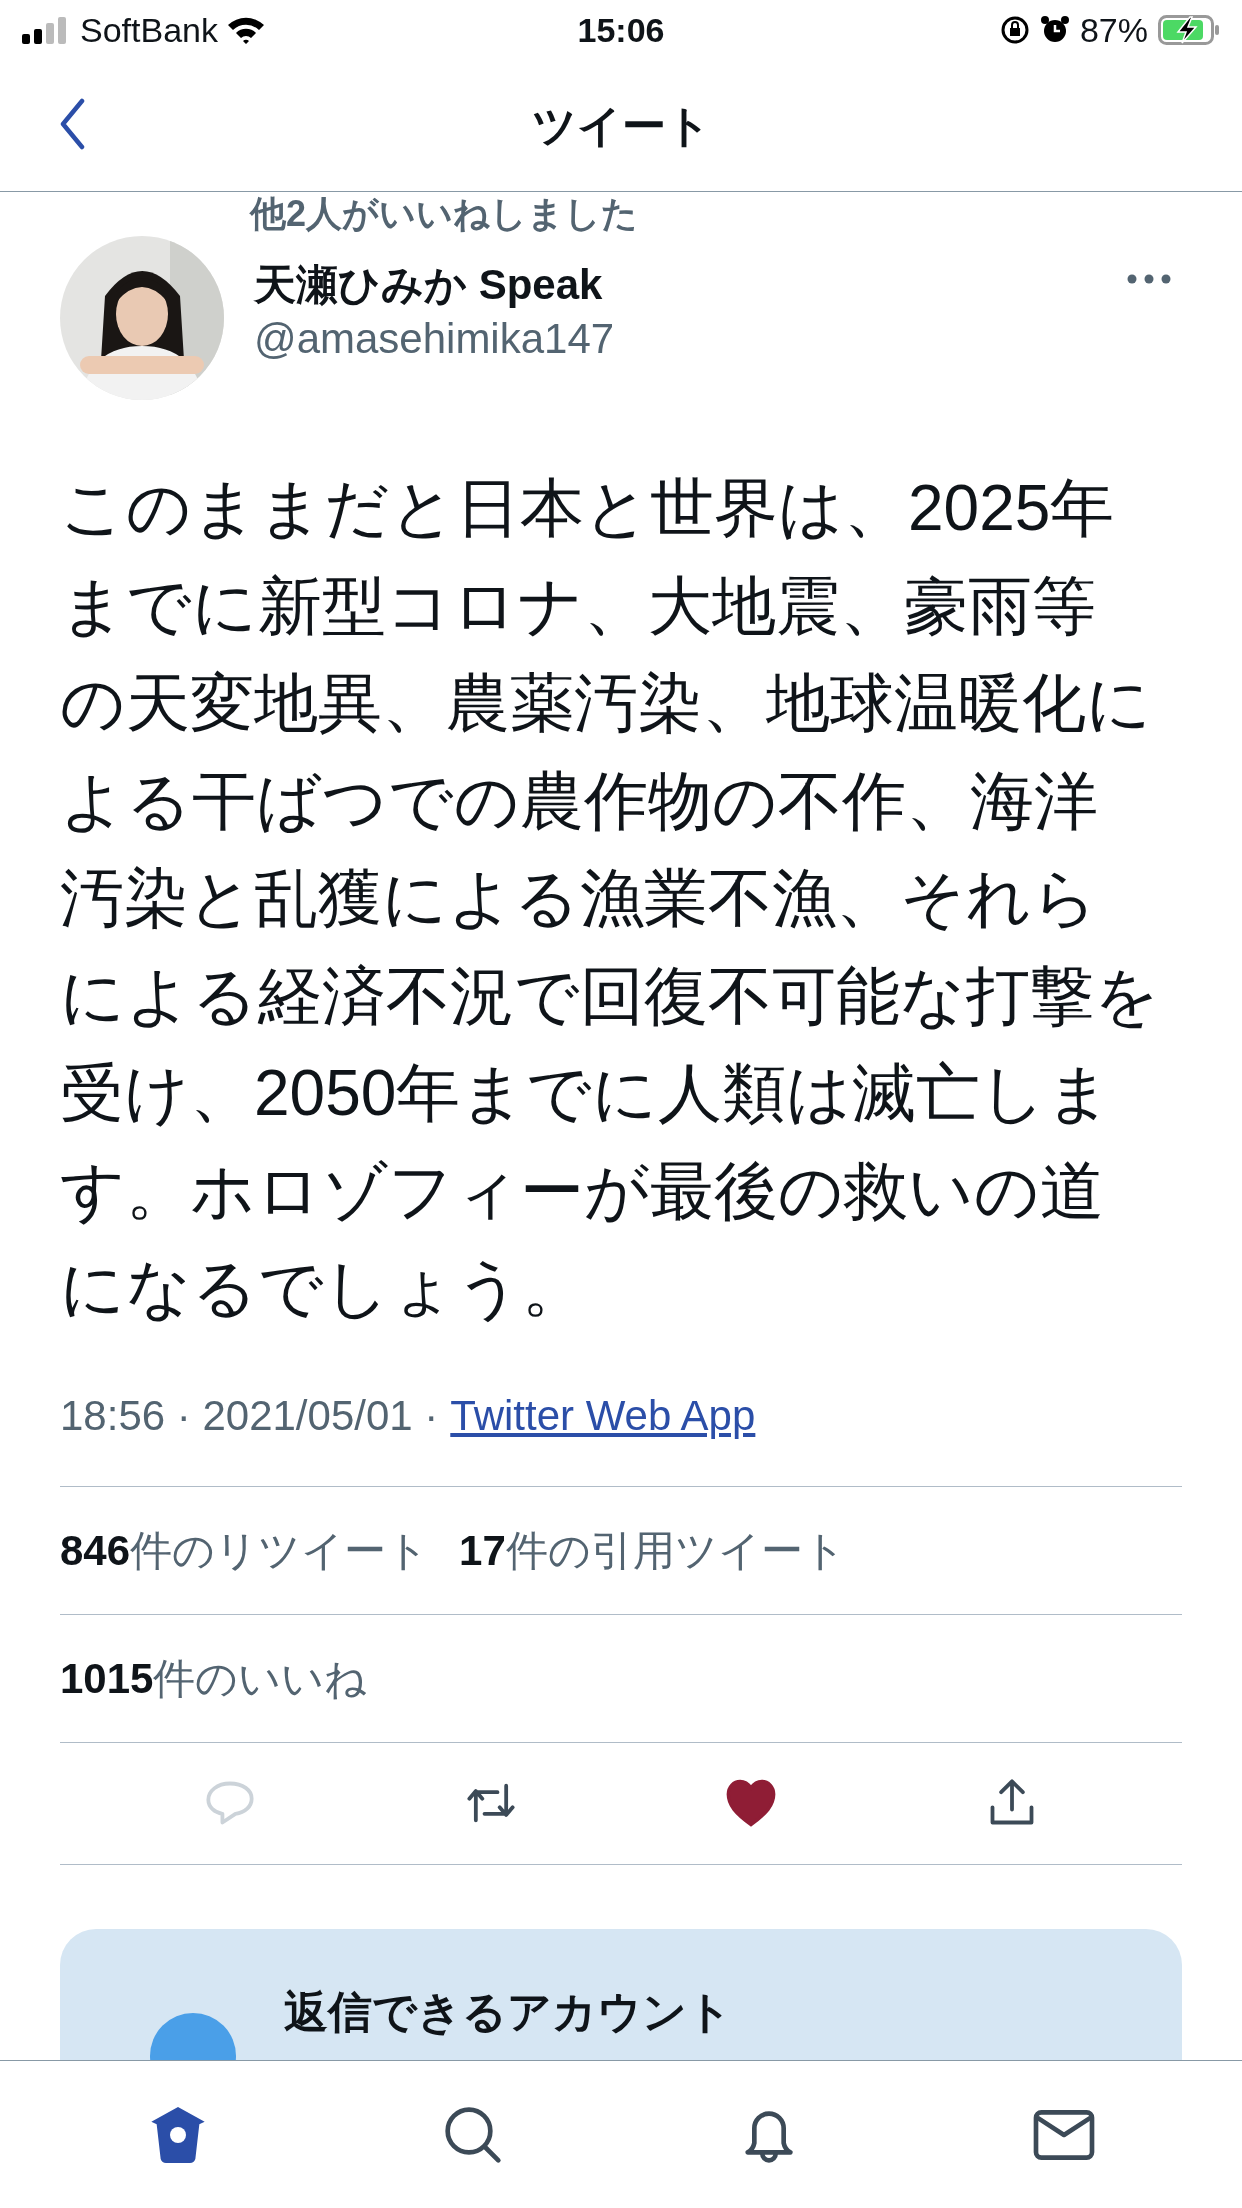 The image size is (1242, 2208). What do you see at coordinates (245, 1550) in the screenshot?
I see `stat-count: 846件のリツイート` at bounding box center [245, 1550].